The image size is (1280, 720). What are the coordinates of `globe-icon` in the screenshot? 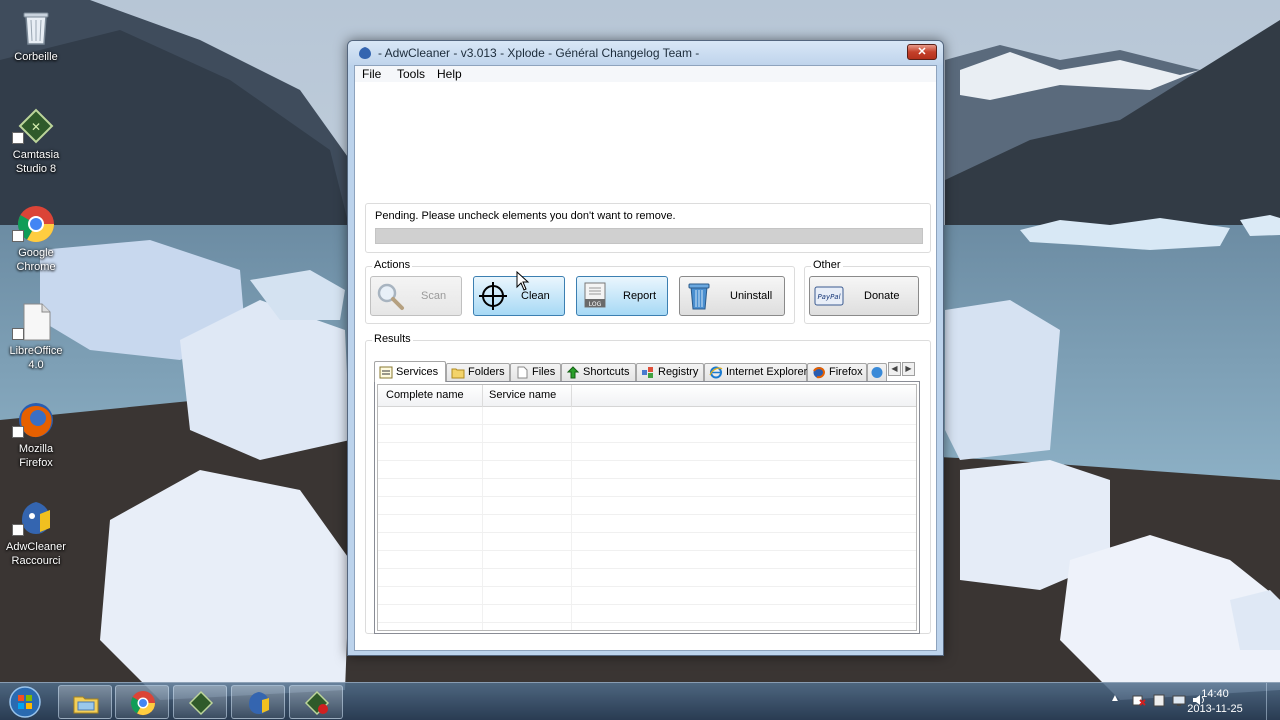 It's located at (877, 372).